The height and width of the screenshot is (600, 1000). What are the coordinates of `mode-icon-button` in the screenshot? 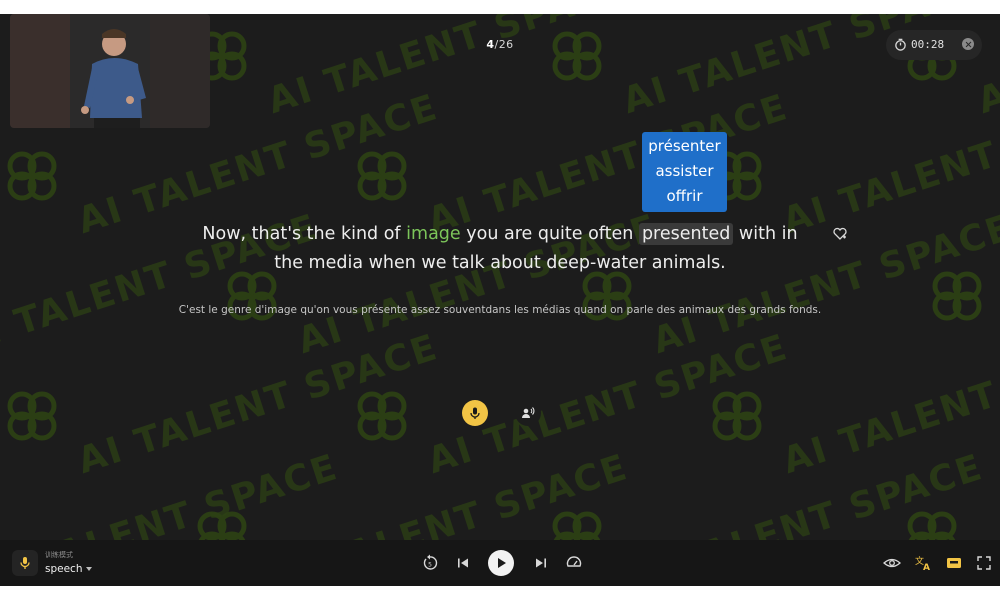 It's located at (25, 563).